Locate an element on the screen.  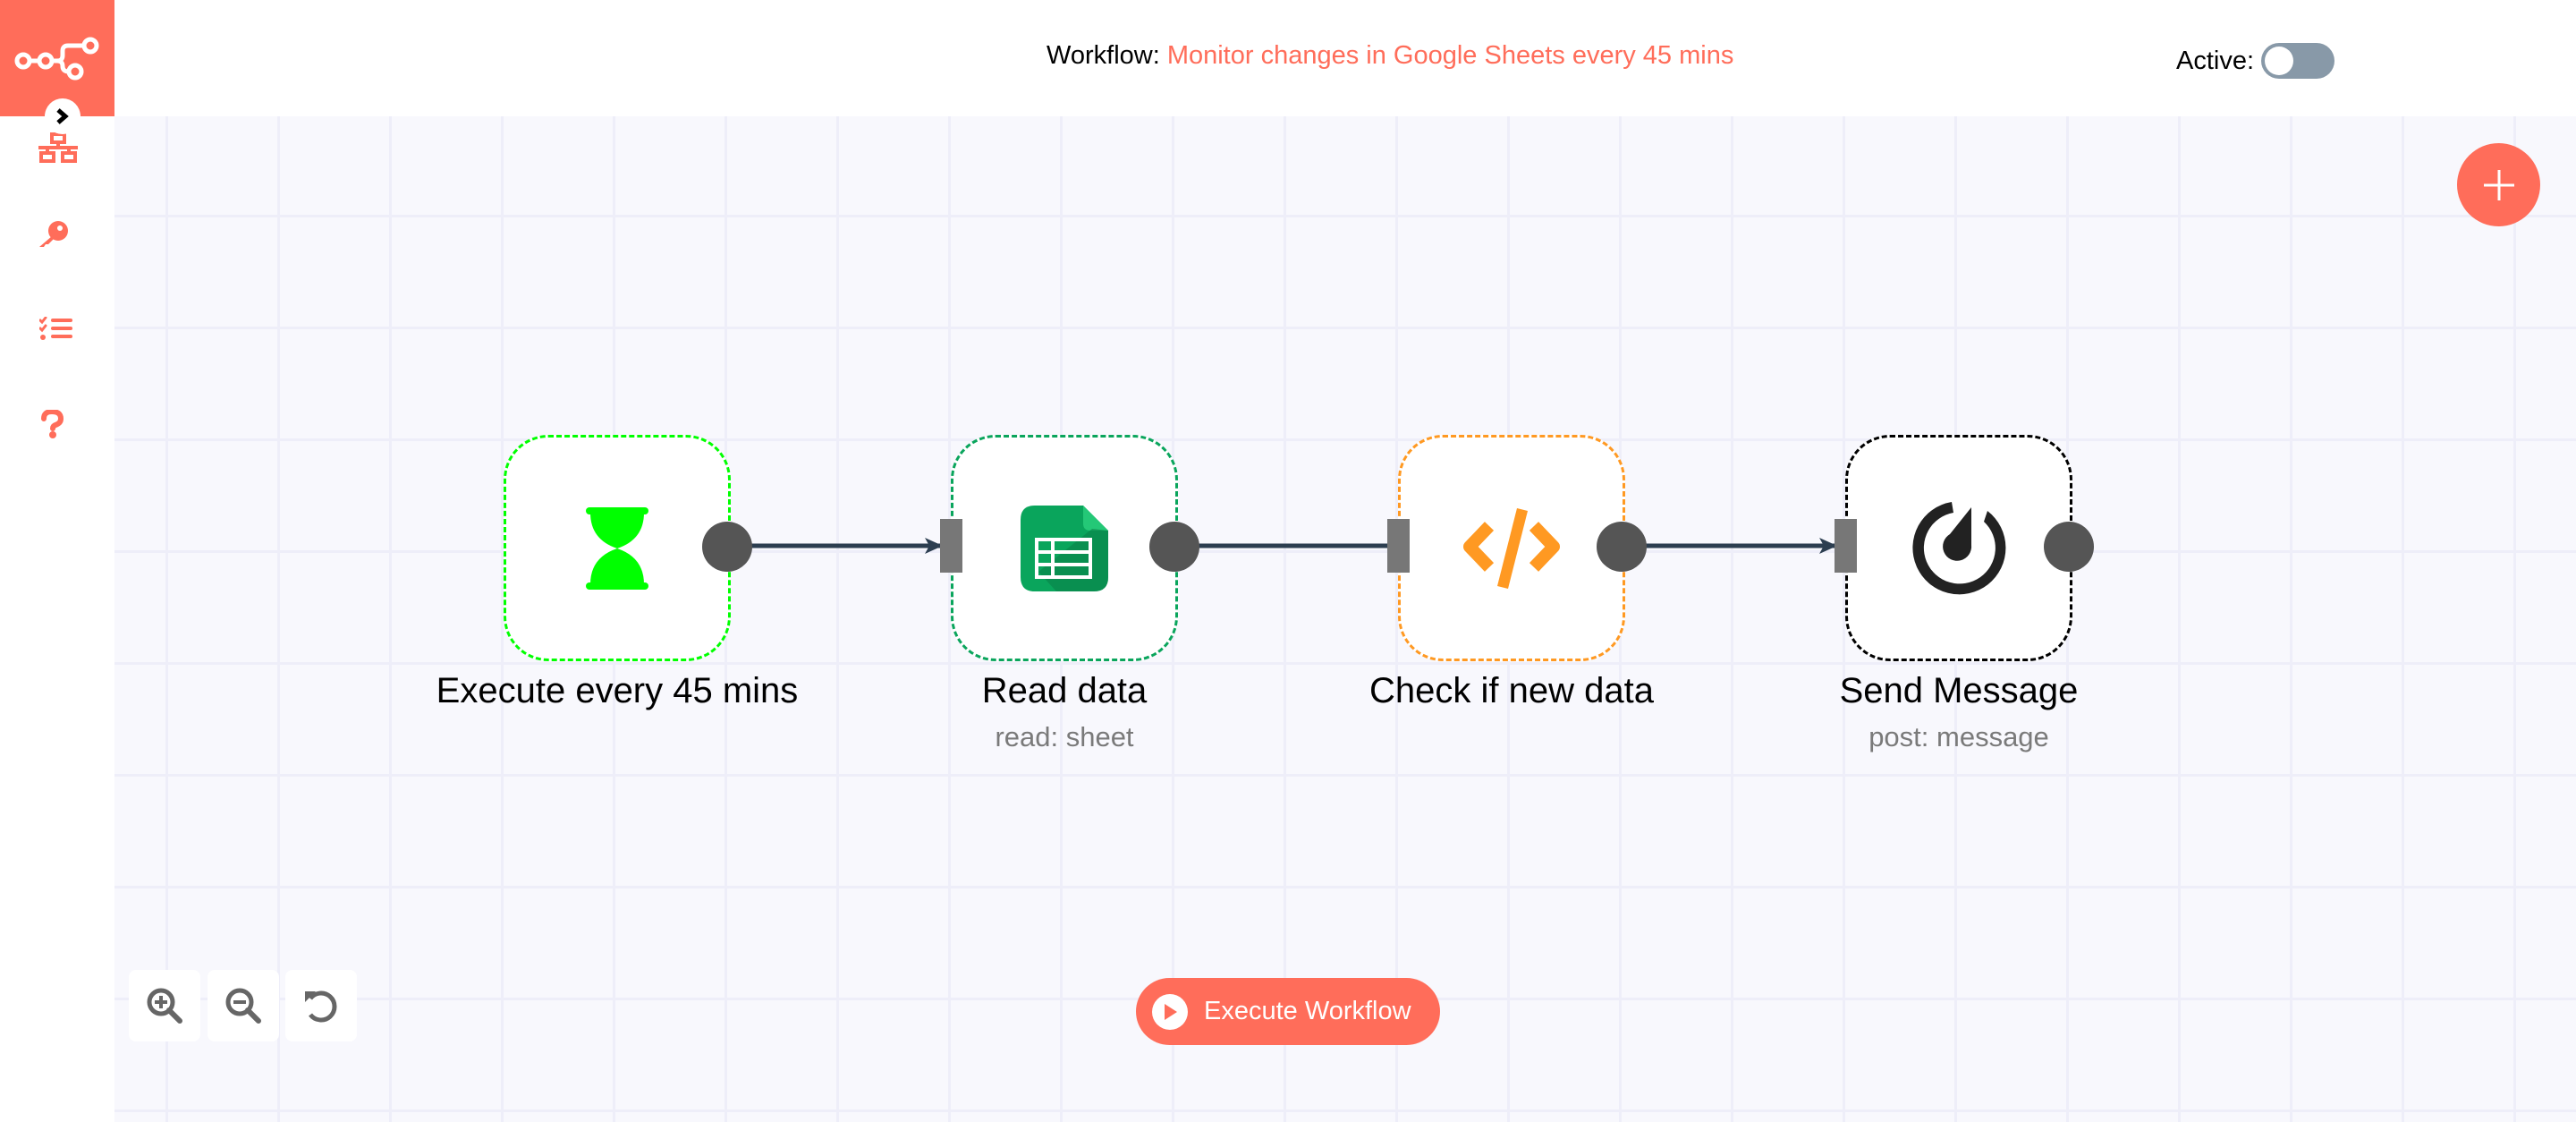
mattermost-icon is located at coordinates (1959, 547).